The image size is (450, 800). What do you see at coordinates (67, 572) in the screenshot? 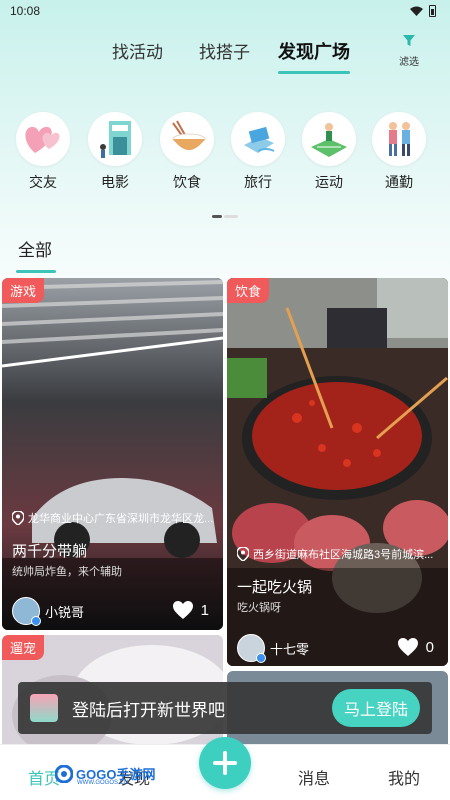
I see `post-description: 统帅局炸鱼，来个辅助` at bounding box center [67, 572].